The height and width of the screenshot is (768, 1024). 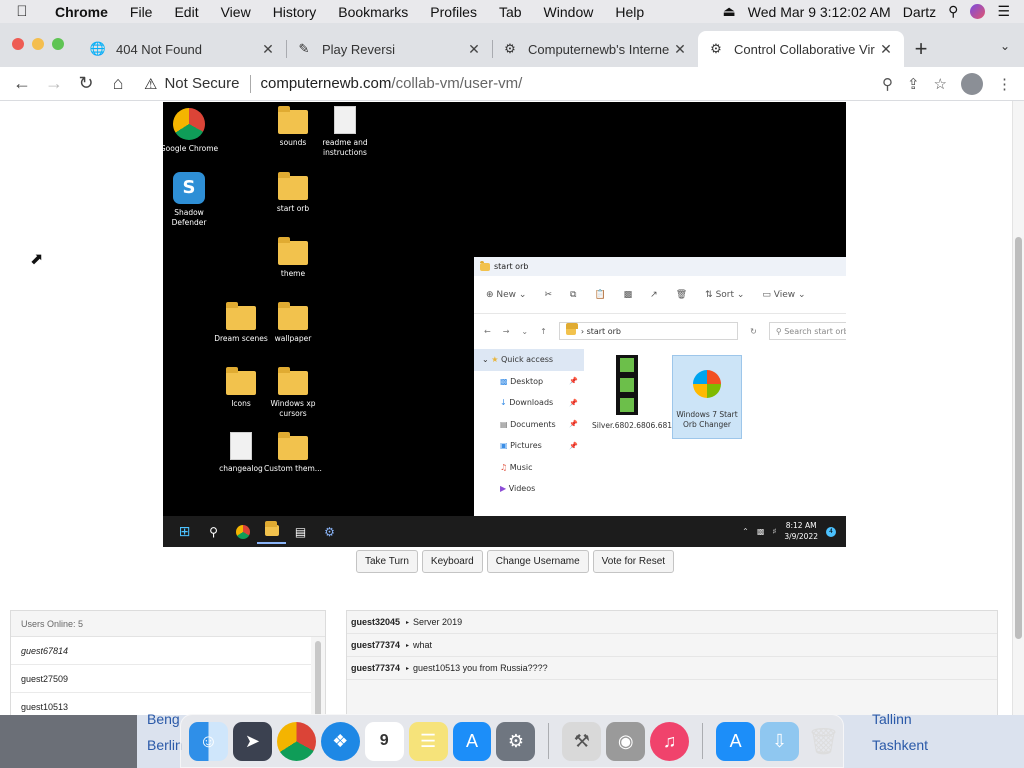 What do you see at coordinates (887, 84) in the screenshot?
I see `zoom-icon: ⚲` at bounding box center [887, 84].